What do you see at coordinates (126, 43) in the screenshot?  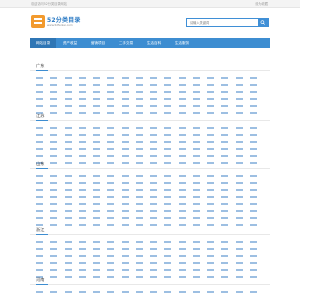 I see `nav-item-secondhand: 二手交易` at bounding box center [126, 43].